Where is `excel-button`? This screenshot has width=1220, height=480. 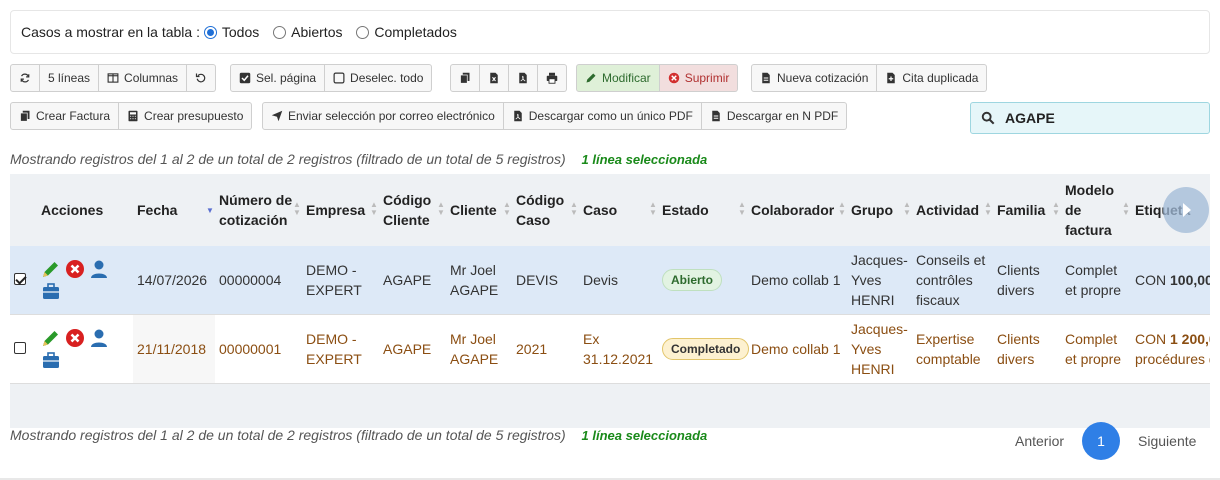 excel-button is located at coordinates (494, 78).